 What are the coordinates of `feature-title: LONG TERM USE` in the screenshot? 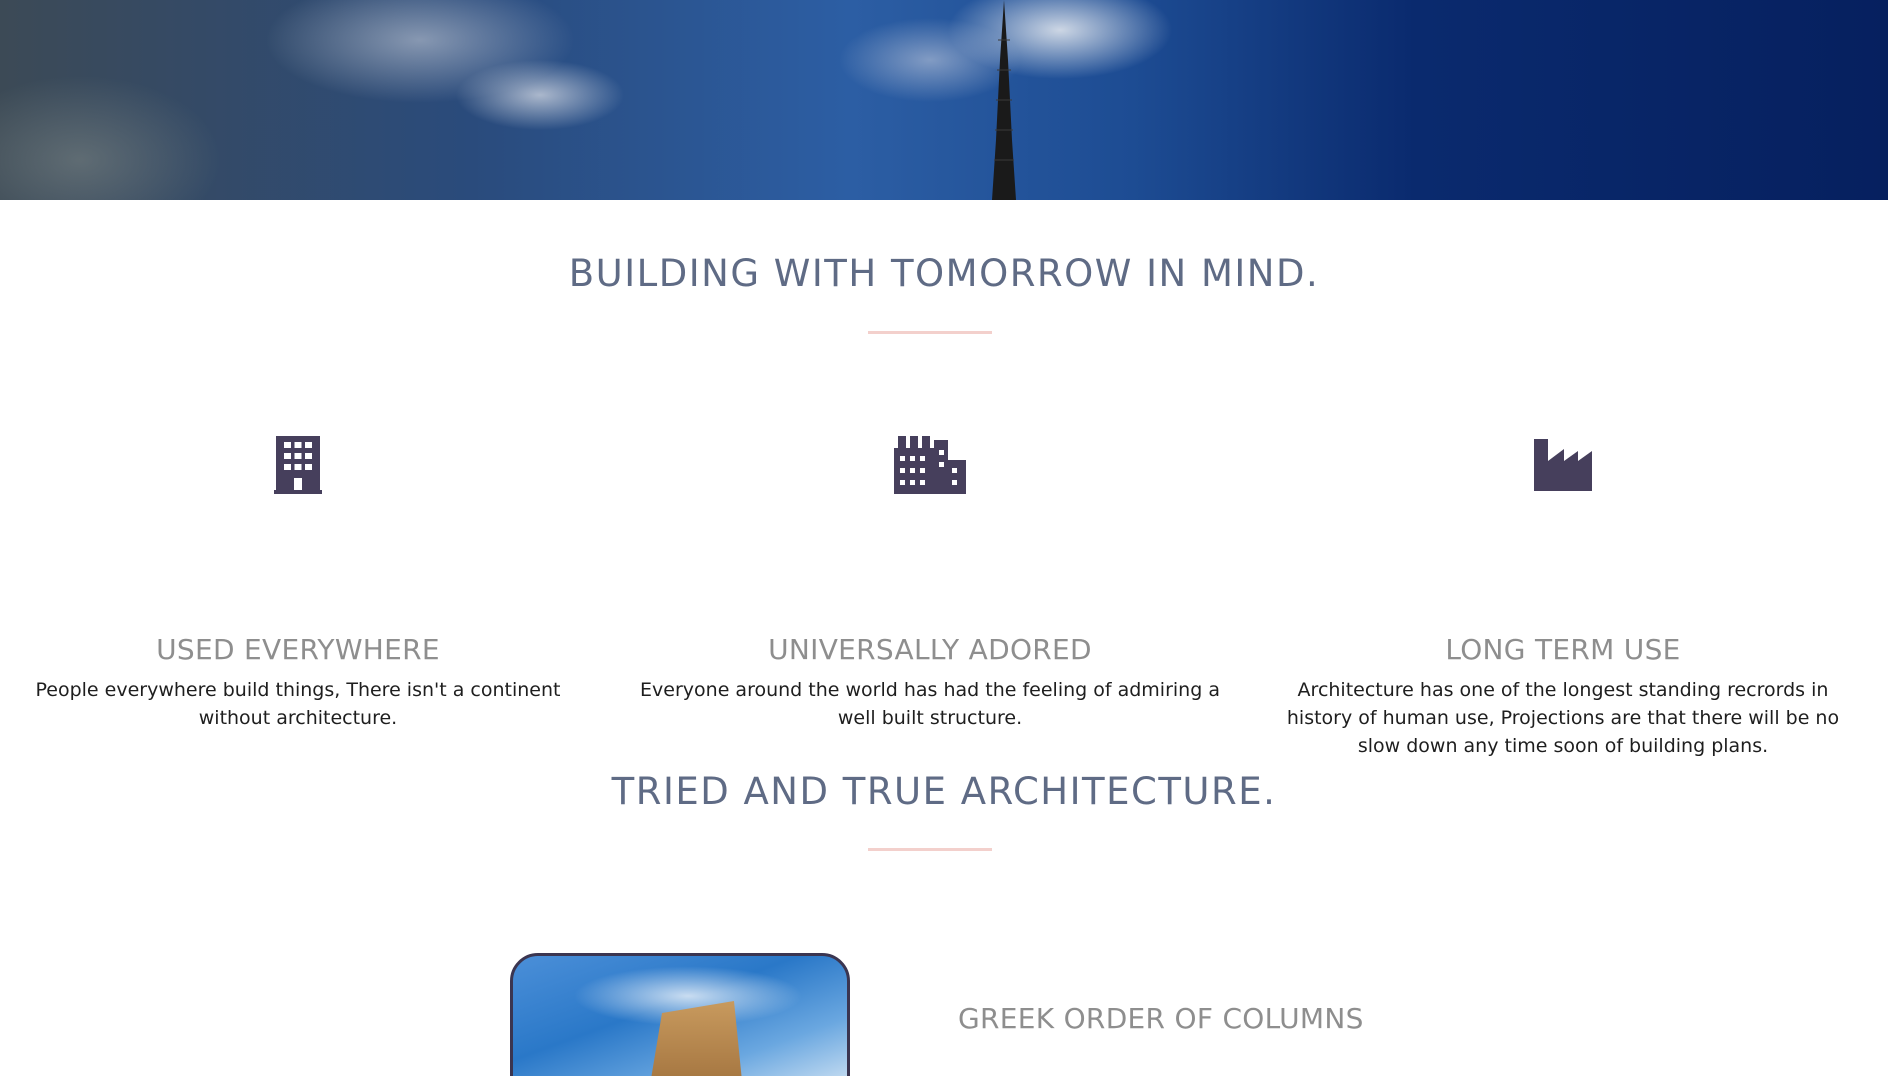 It's located at (1563, 649).